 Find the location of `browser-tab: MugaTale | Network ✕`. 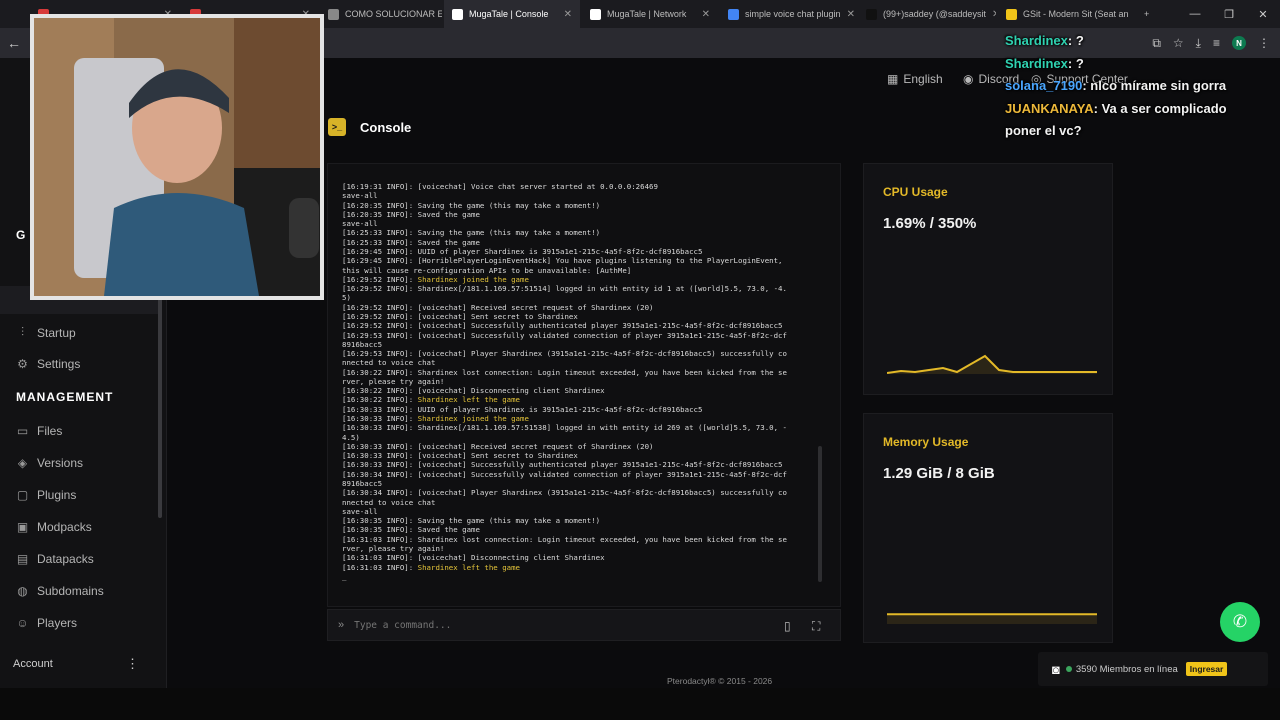

browser-tab: MugaTale | Network ✕ is located at coordinates (650, 14).